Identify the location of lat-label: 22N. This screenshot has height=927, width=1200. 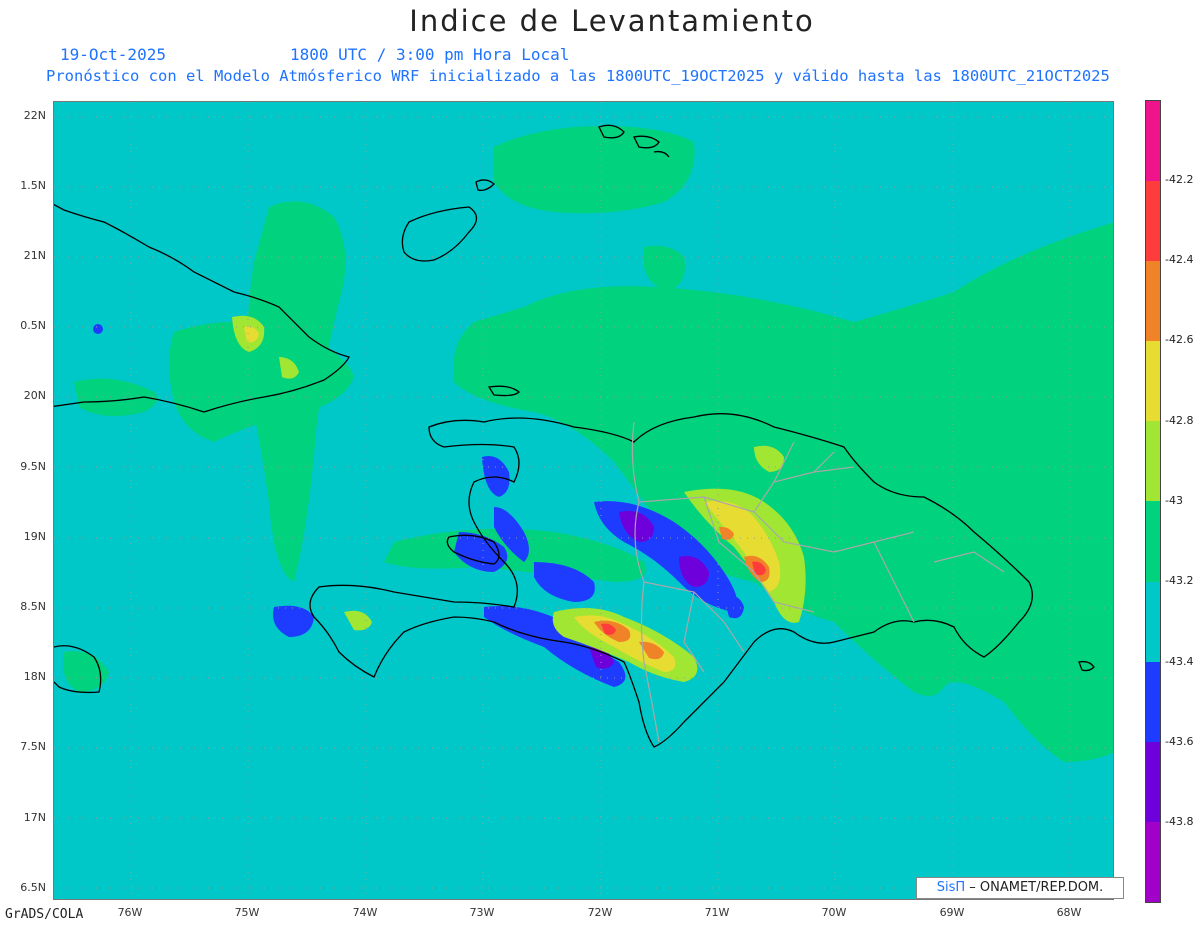
(34, 115).